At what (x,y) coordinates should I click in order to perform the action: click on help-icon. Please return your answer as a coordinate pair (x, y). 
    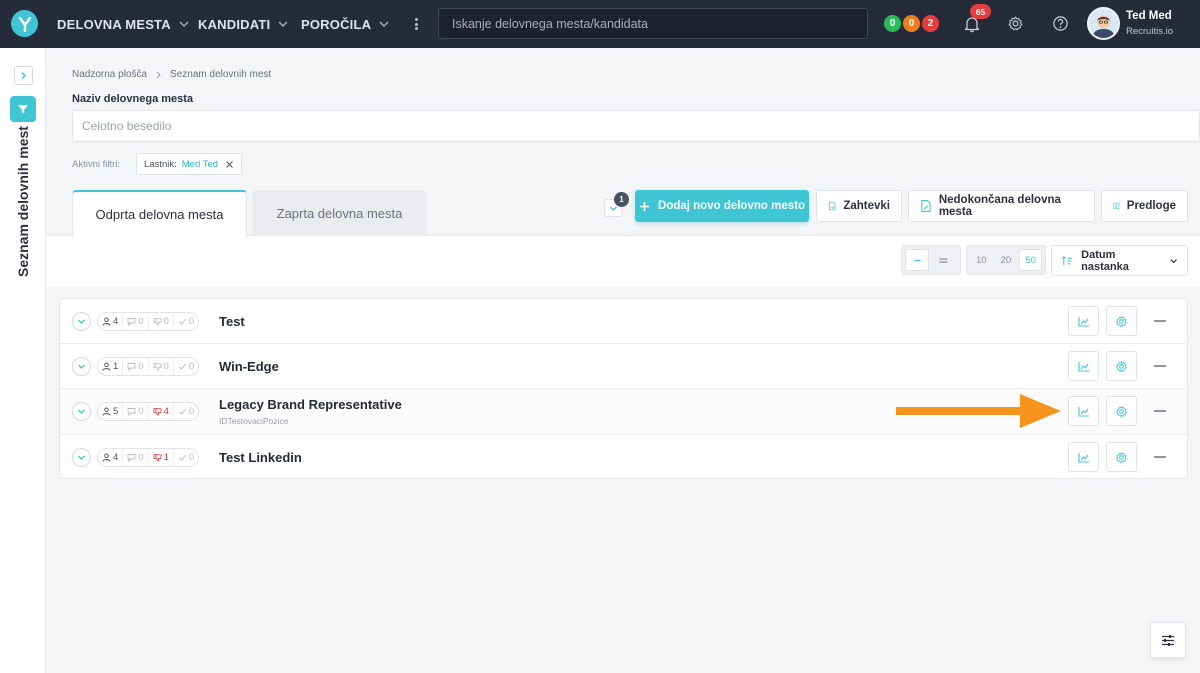
    Looking at the image, I should click on (1060, 23).